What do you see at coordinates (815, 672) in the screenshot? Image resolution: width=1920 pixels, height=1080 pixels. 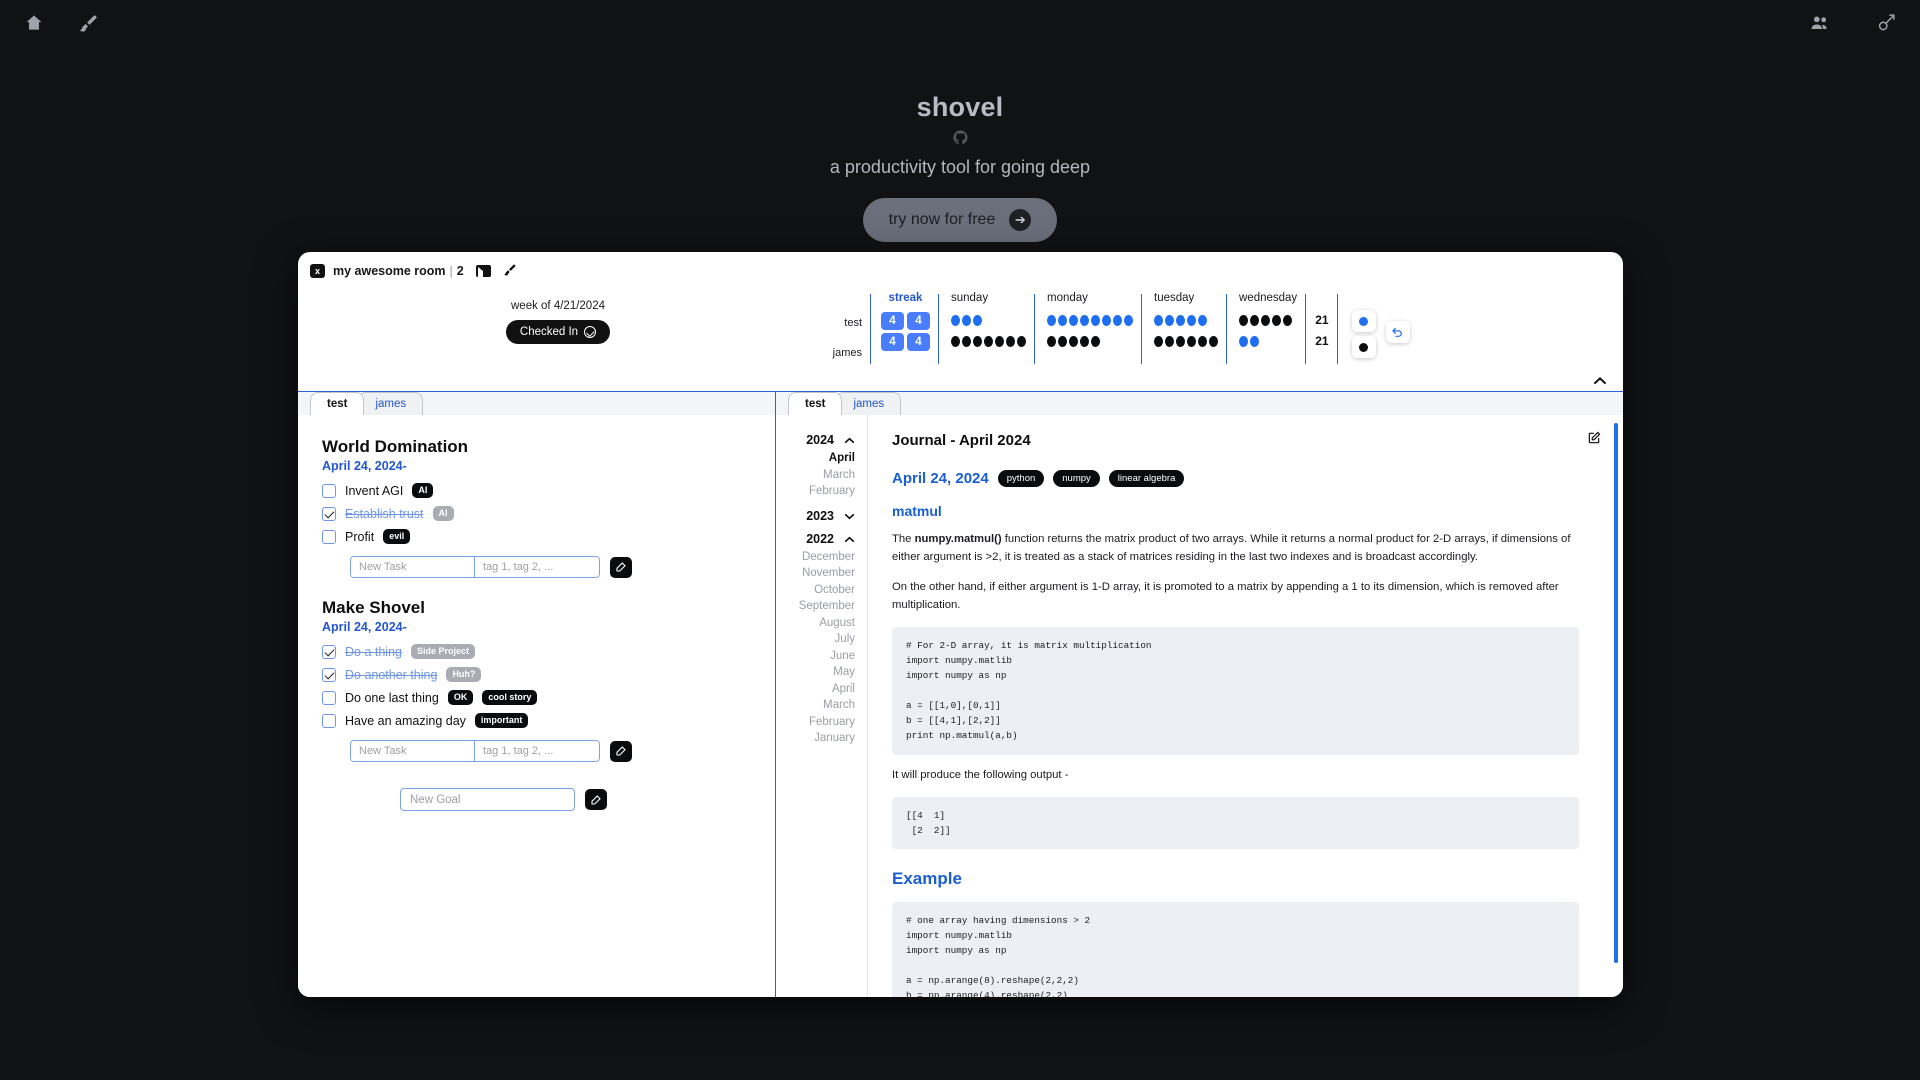 I see `month-item-may: May` at bounding box center [815, 672].